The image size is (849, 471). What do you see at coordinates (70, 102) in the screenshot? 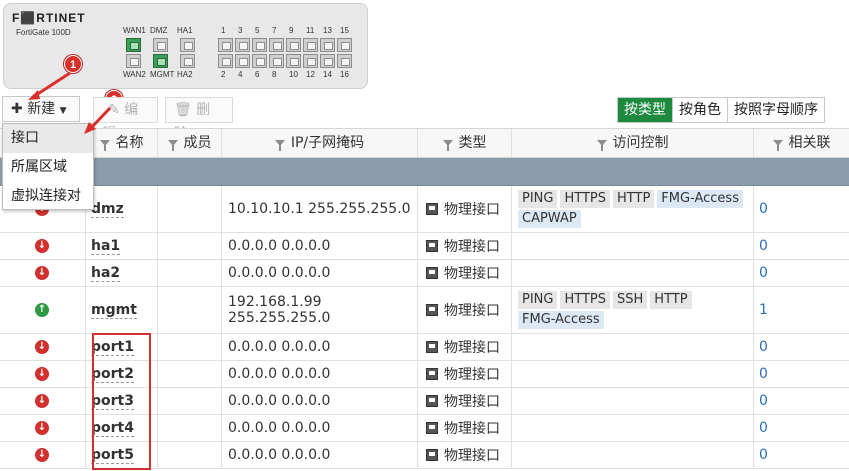
I see `annotation-arrows` at bounding box center [70, 102].